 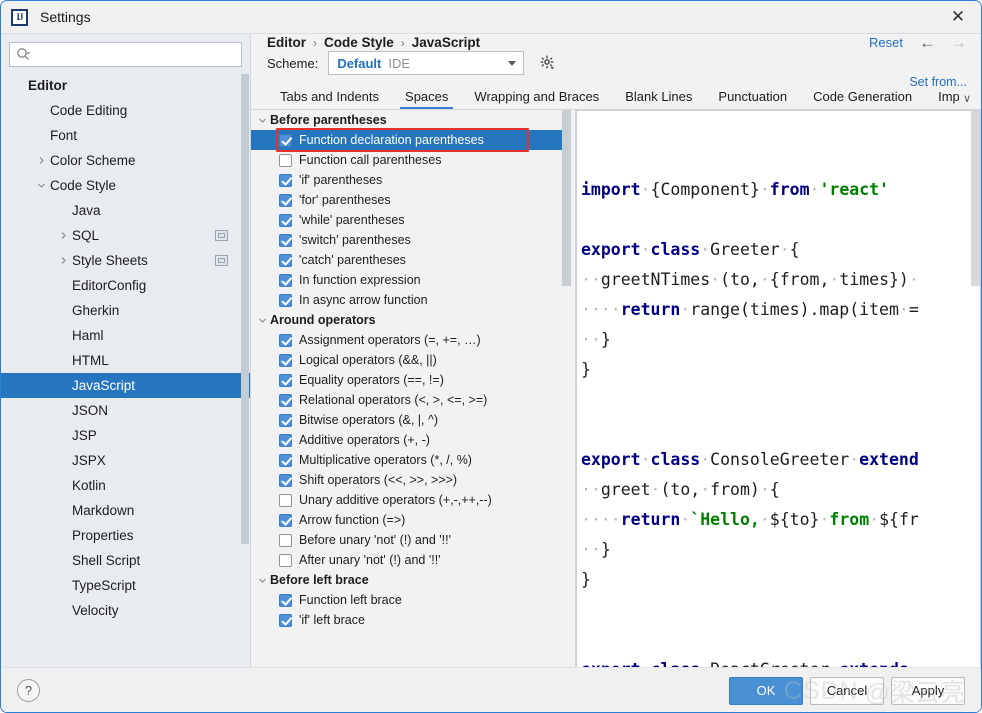 What do you see at coordinates (413, 500) in the screenshot?
I see `option-row: Unary additive operators (+,-,++,--)` at bounding box center [413, 500].